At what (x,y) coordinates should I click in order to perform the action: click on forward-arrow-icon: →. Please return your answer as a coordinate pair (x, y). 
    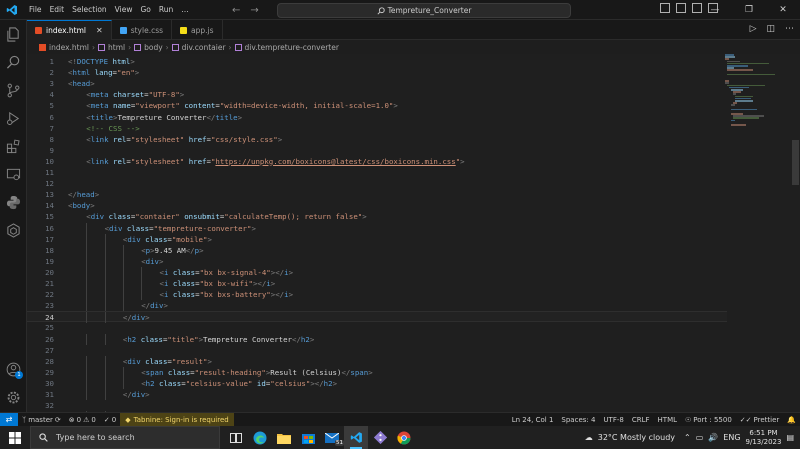
    Looking at the image, I should click on (254, 10).